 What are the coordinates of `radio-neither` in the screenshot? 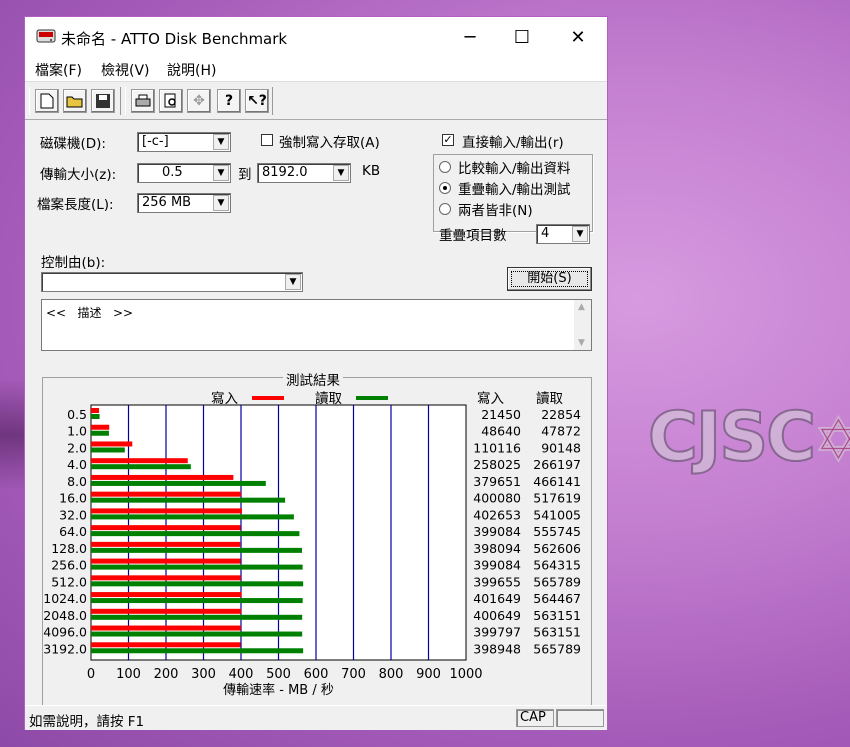 It's located at (445, 209).